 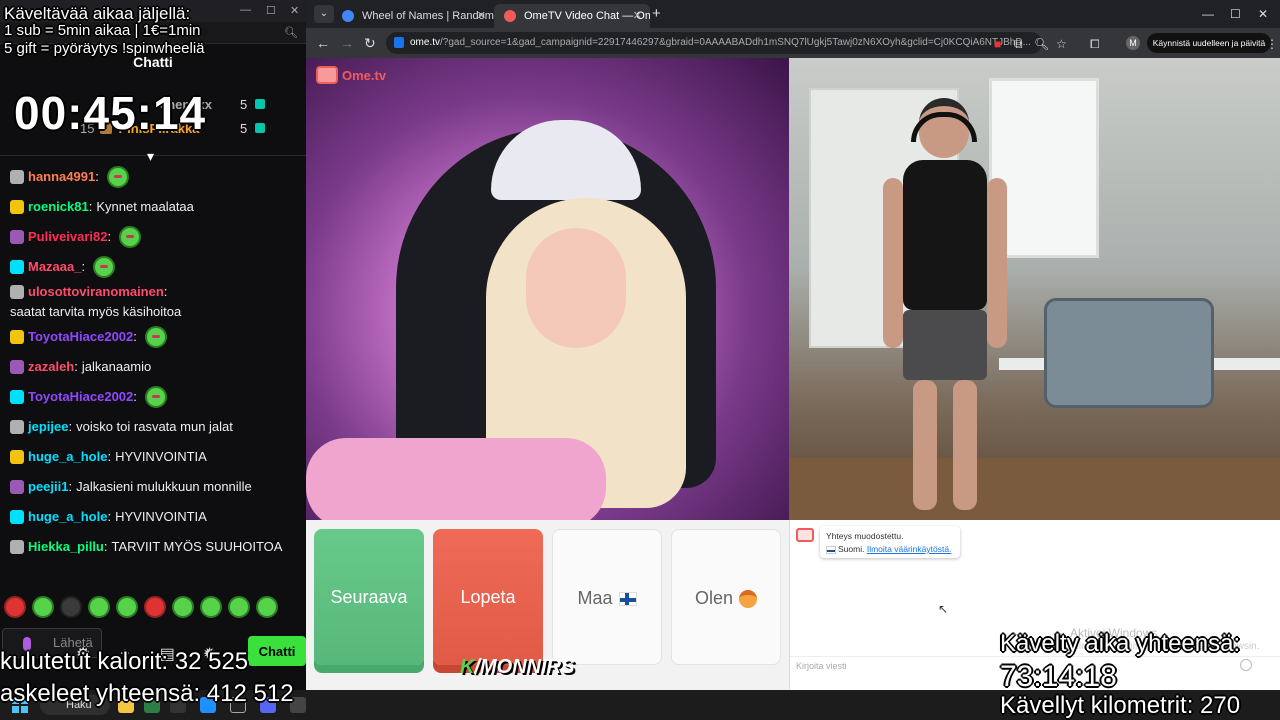 I want to click on translate-icon: ⧉, so click(x=1018, y=44).